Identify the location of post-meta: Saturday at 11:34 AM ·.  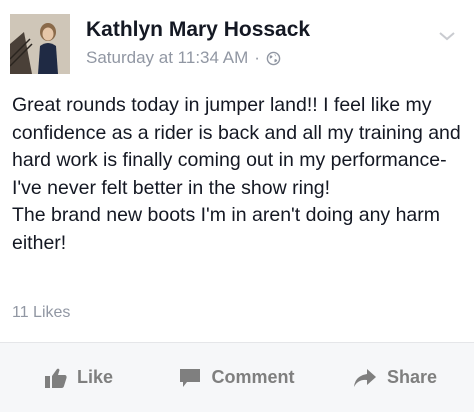
(183, 58).